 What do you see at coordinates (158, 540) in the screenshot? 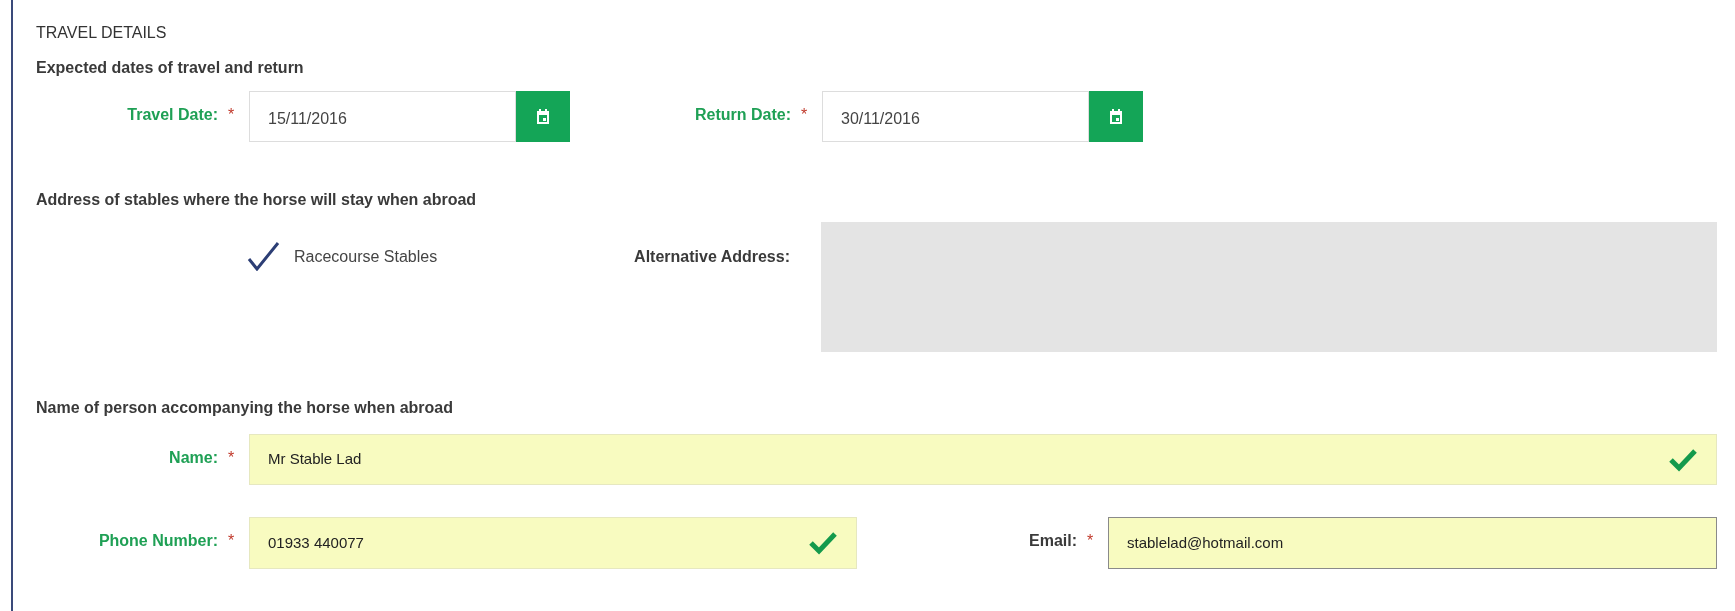
I see `field-label: Phone Number:` at bounding box center [158, 540].